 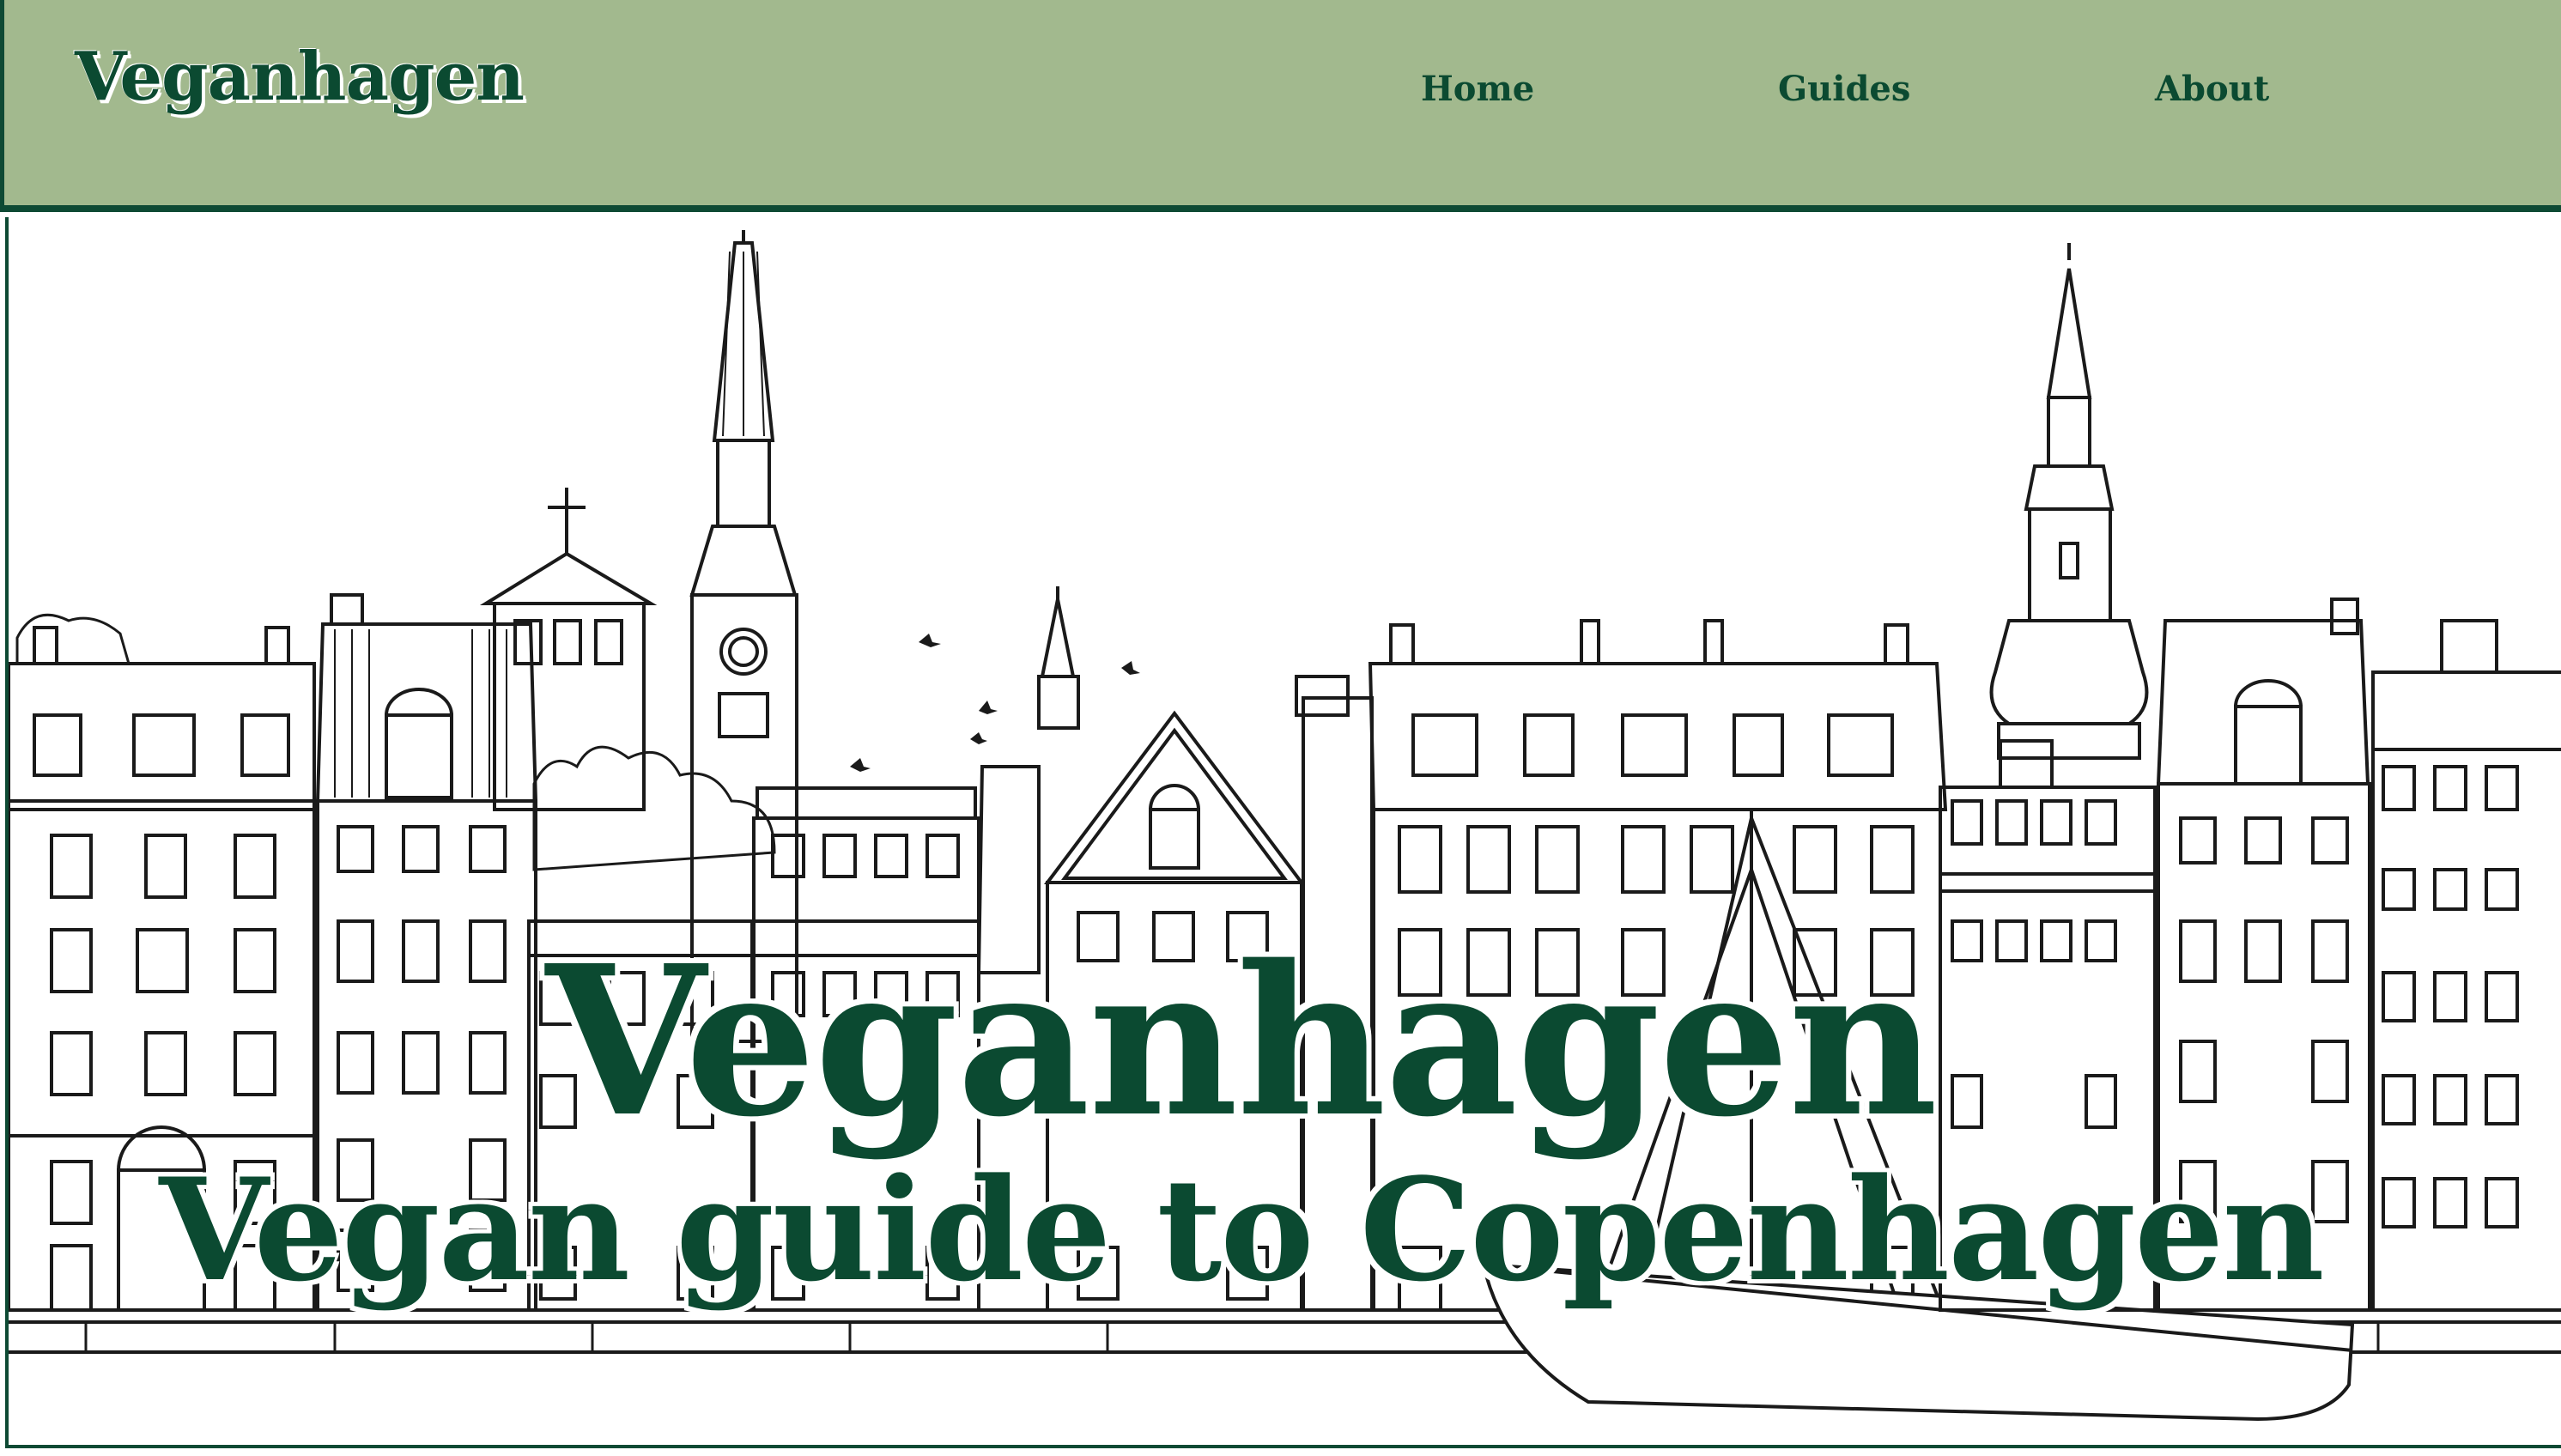 What do you see at coordinates (1280, 106) in the screenshot?
I see `site-header: Veganhagen Home Guides About` at bounding box center [1280, 106].